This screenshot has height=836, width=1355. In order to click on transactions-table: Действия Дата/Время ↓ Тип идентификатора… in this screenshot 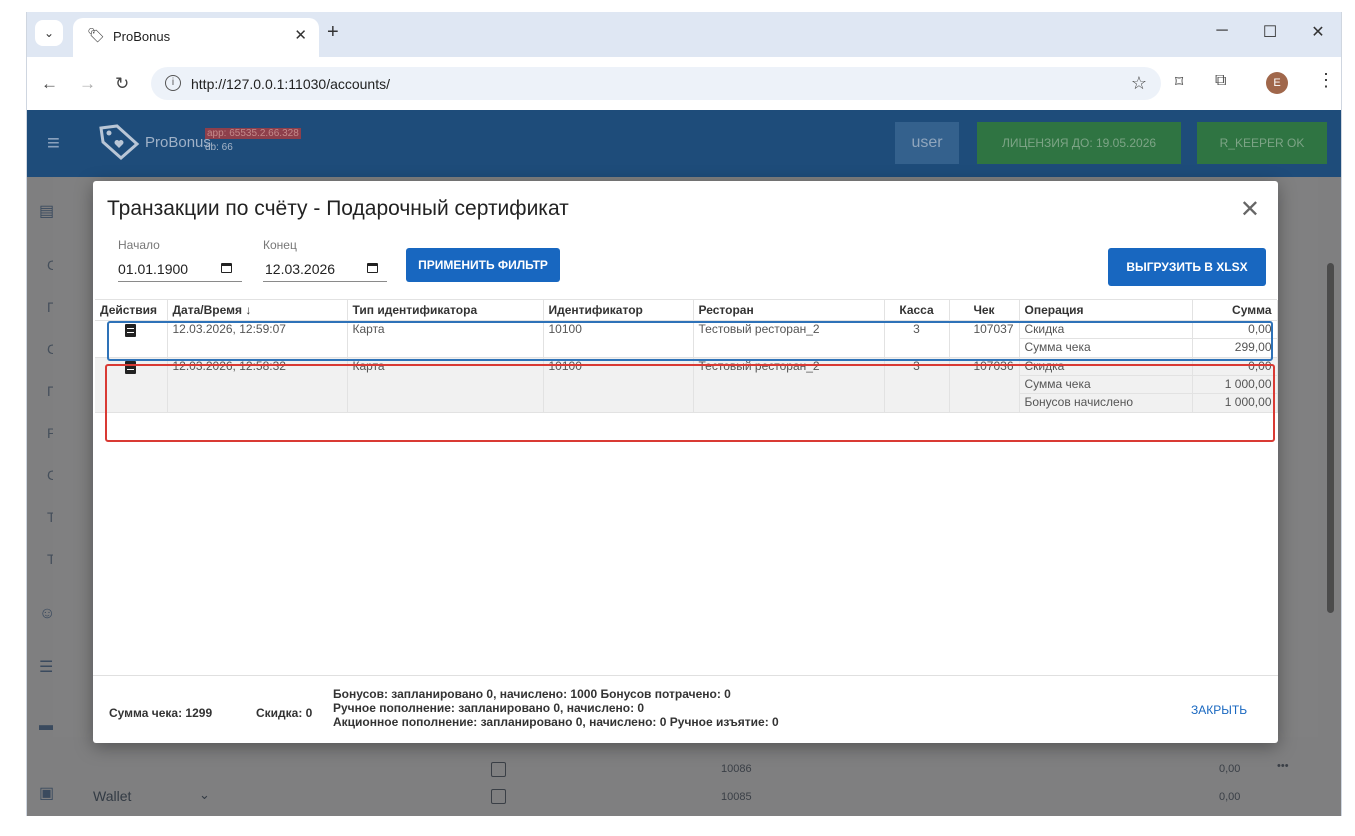, I will do `click(686, 356)`.